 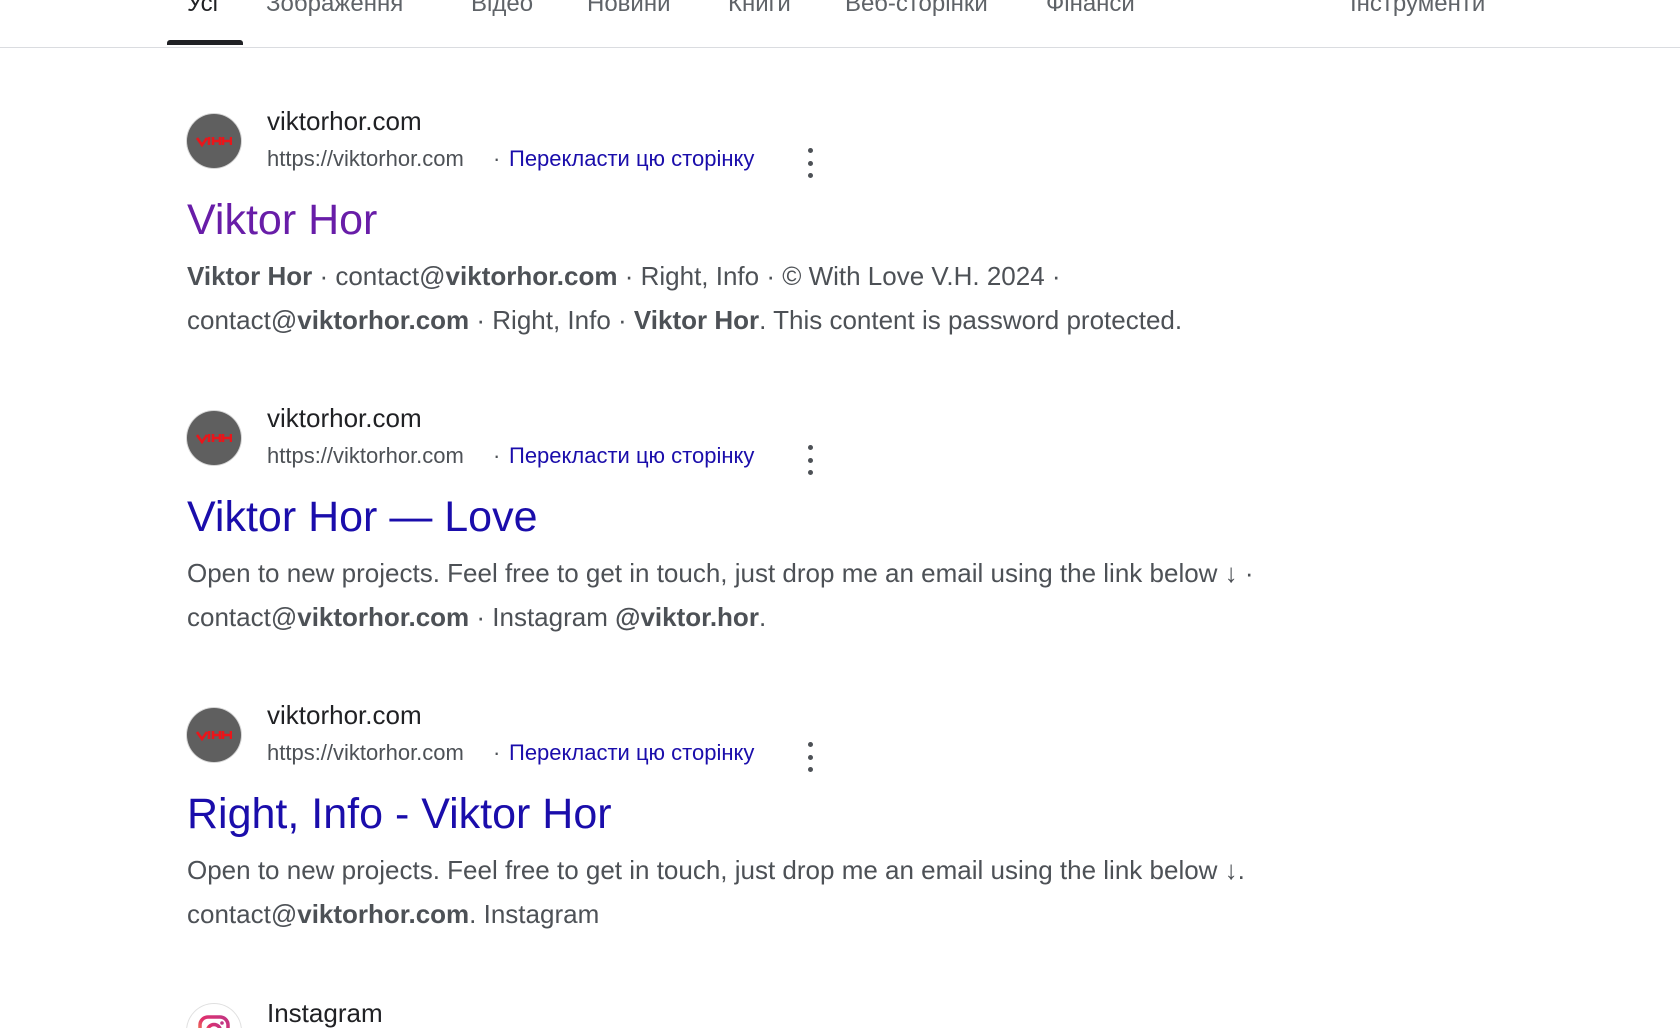 I want to click on result-title-link: Viktor Hor, so click(x=282, y=220).